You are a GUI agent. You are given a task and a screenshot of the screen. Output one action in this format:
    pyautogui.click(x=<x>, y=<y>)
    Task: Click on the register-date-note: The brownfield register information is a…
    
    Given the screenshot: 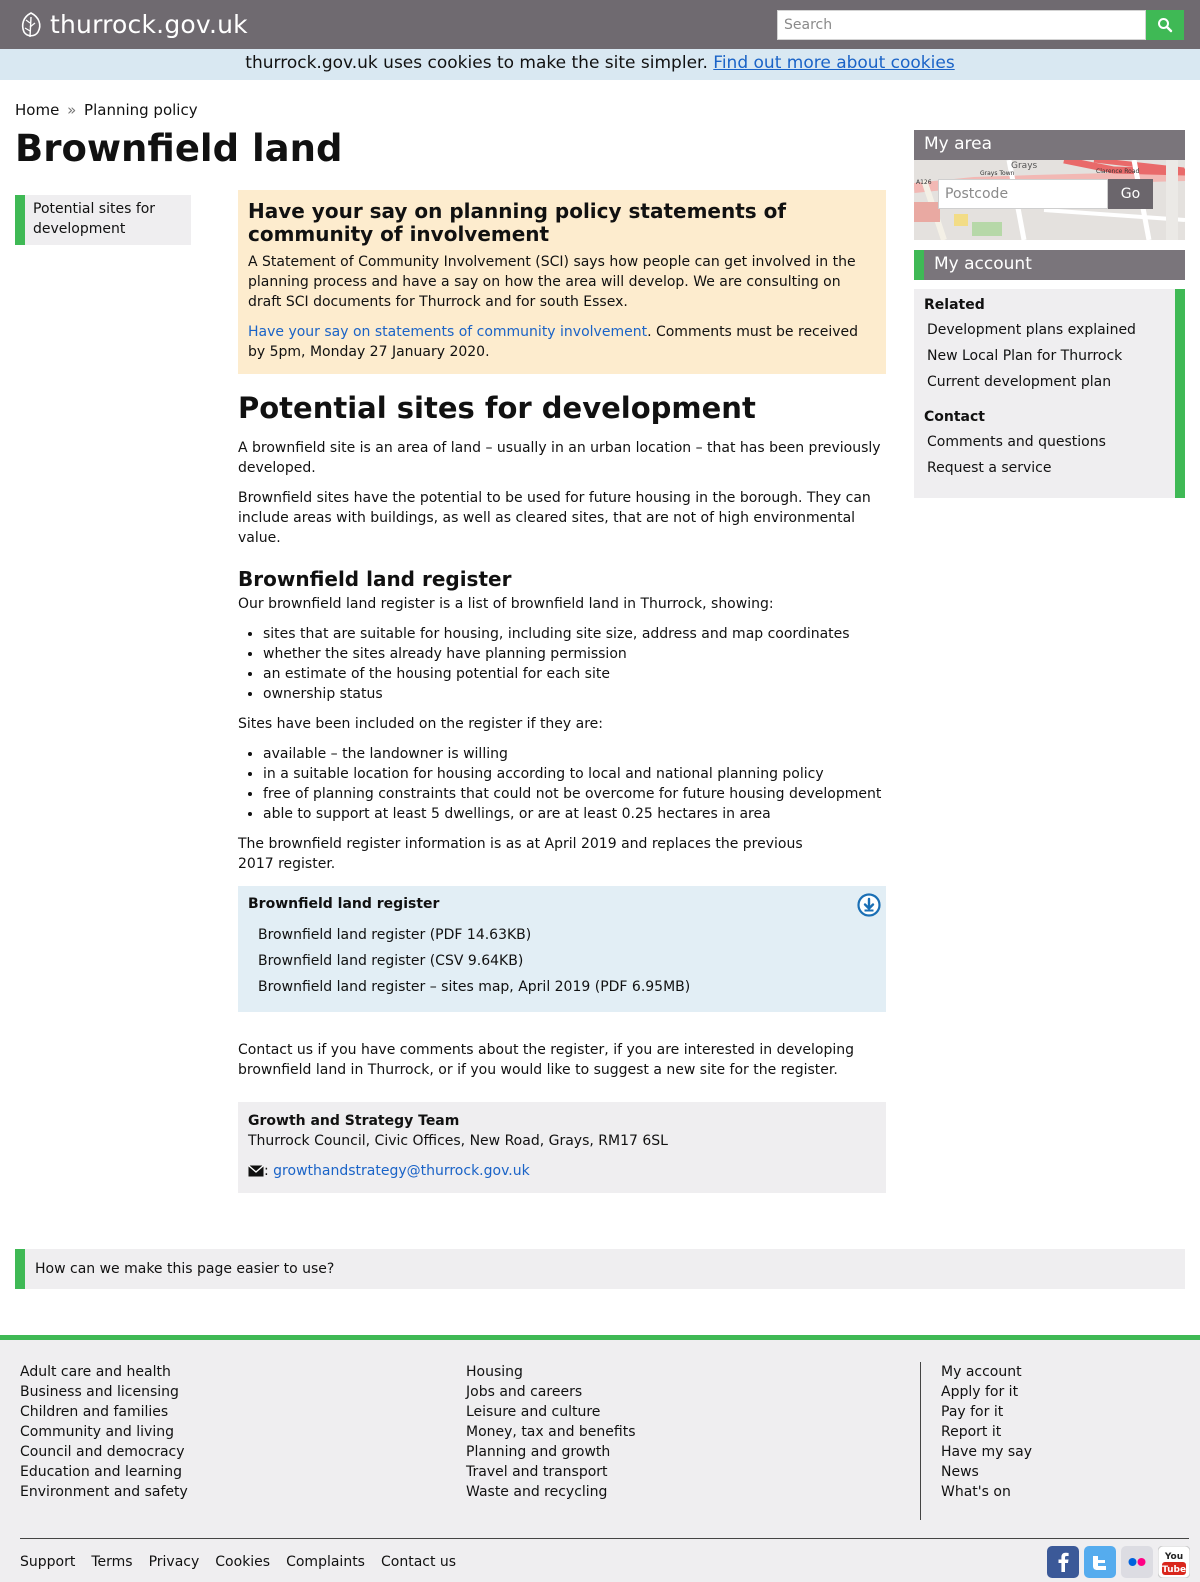 What is the action you would take?
    pyautogui.click(x=520, y=854)
    